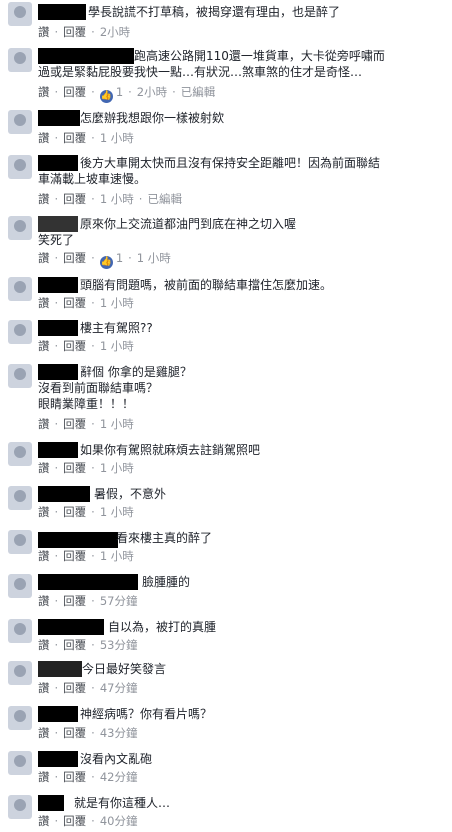 This screenshot has width=452, height=832. I want to click on comment-time: 57分鐘, so click(119, 601).